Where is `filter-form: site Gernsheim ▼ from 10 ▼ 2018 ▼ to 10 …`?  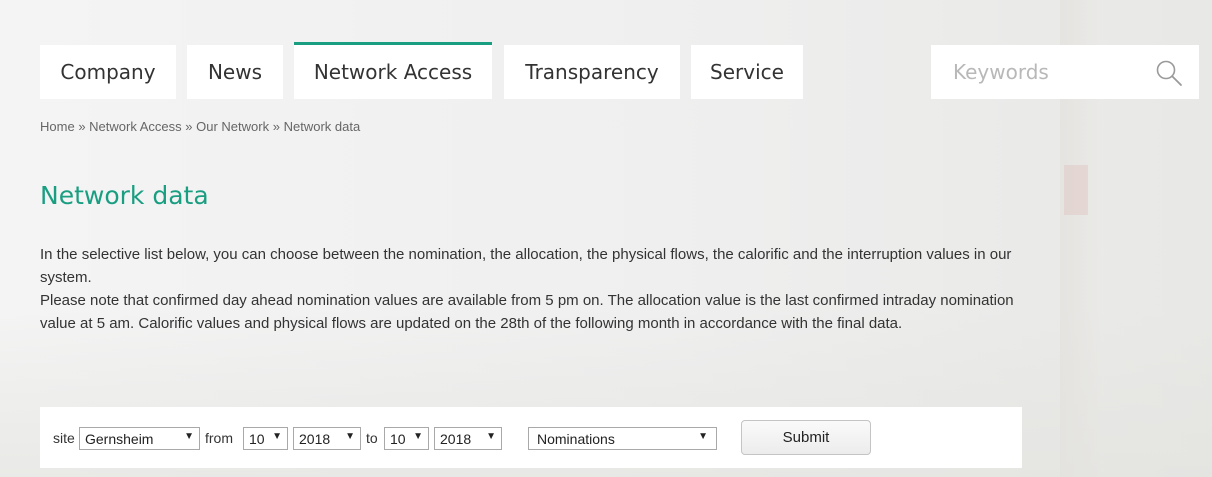 filter-form: site Gernsheim ▼ from 10 ▼ 2018 ▼ to 10 … is located at coordinates (531, 437).